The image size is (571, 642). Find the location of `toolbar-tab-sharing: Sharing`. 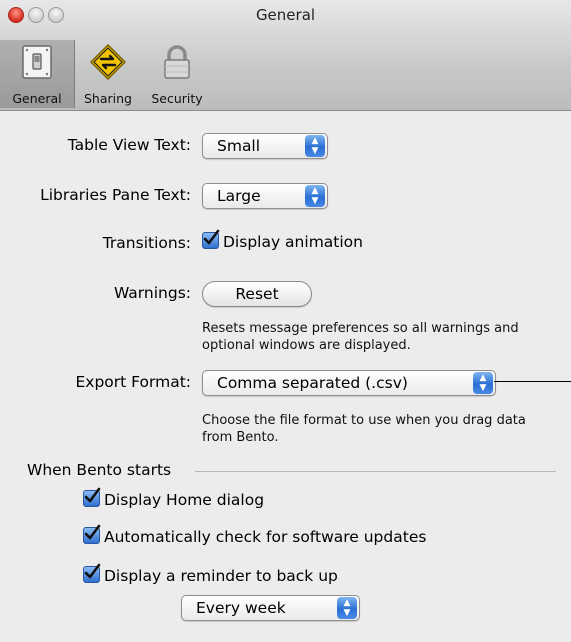

toolbar-tab-sharing: Sharing is located at coordinates (108, 74).